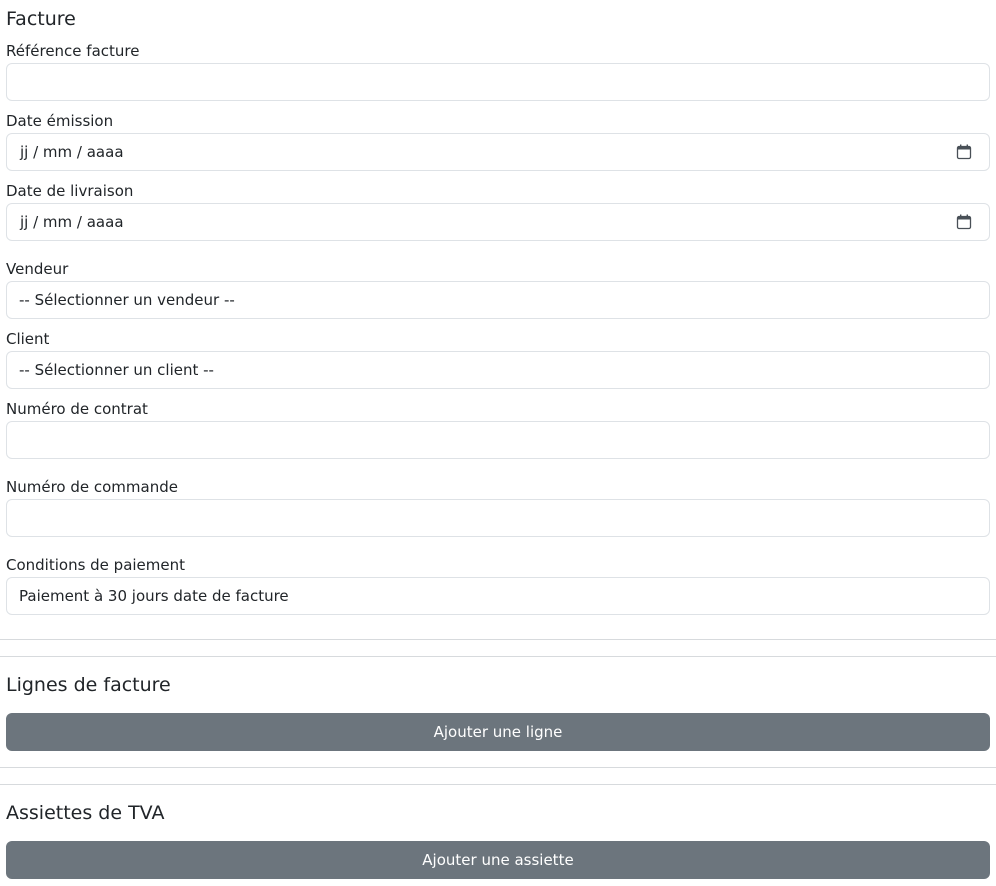  Describe the element at coordinates (77, 409) in the screenshot. I see `contract-number-label: Numéro de contrat` at that location.